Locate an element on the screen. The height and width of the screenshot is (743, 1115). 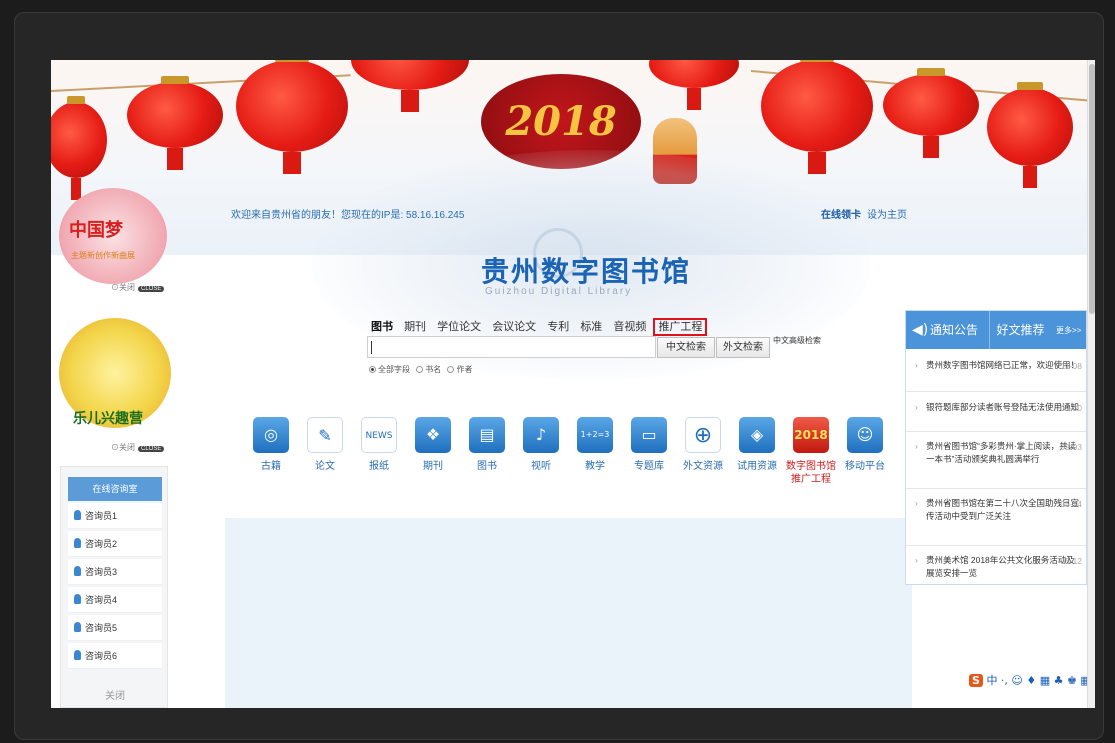
site-logo-subtitle: Guizhou Digital Library is located at coordinates (559, 291).